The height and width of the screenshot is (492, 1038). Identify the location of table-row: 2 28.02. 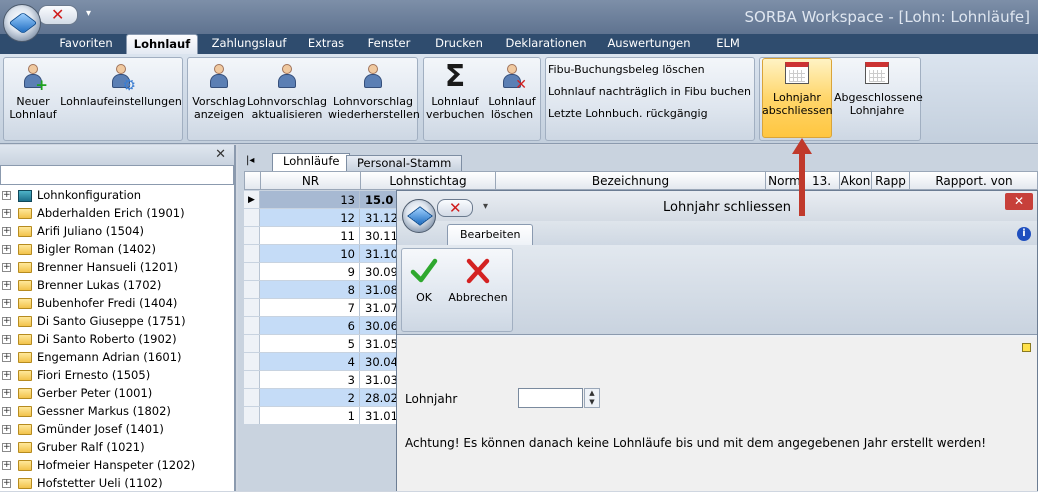
(321, 398).